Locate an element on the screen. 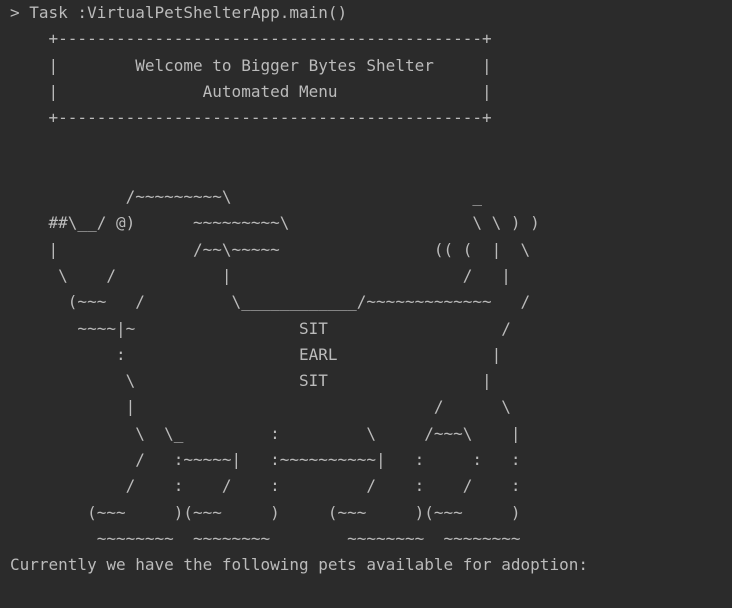 The image size is (732, 608). ascii-art-line: \ / | / | is located at coordinates (260, 275).